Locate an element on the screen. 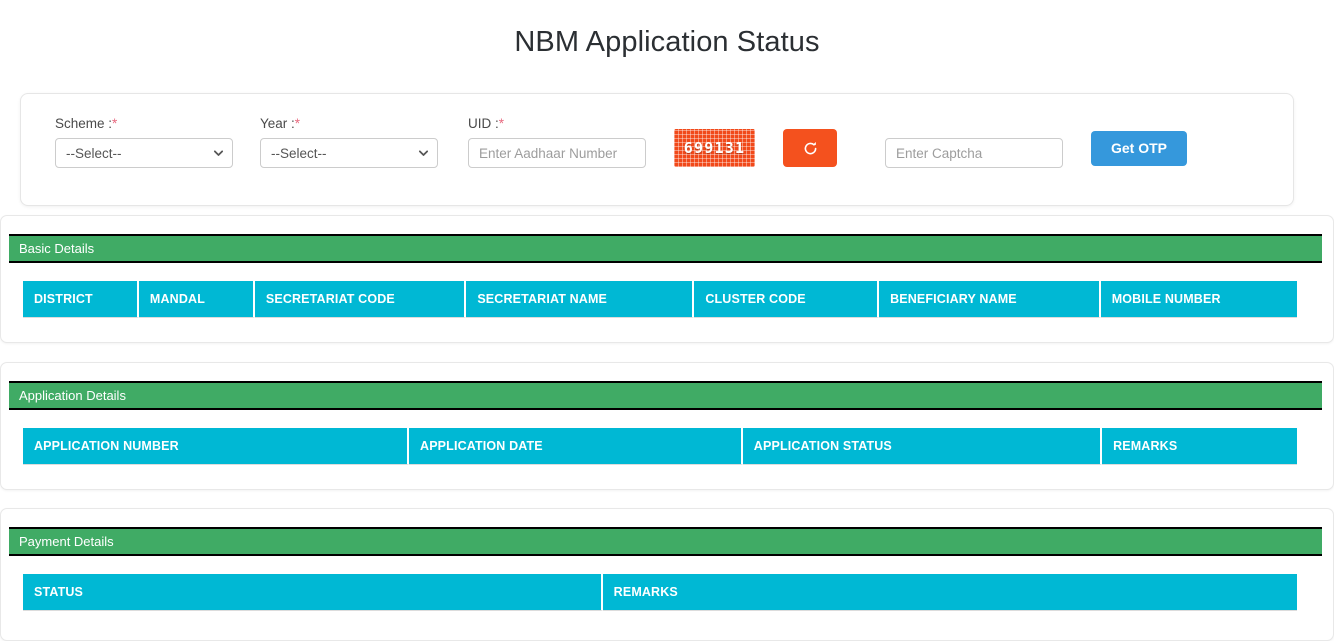 Image resolution: width=1334 pixels, height=641 pixels. captcha-input is located at coordinates (974, 153).